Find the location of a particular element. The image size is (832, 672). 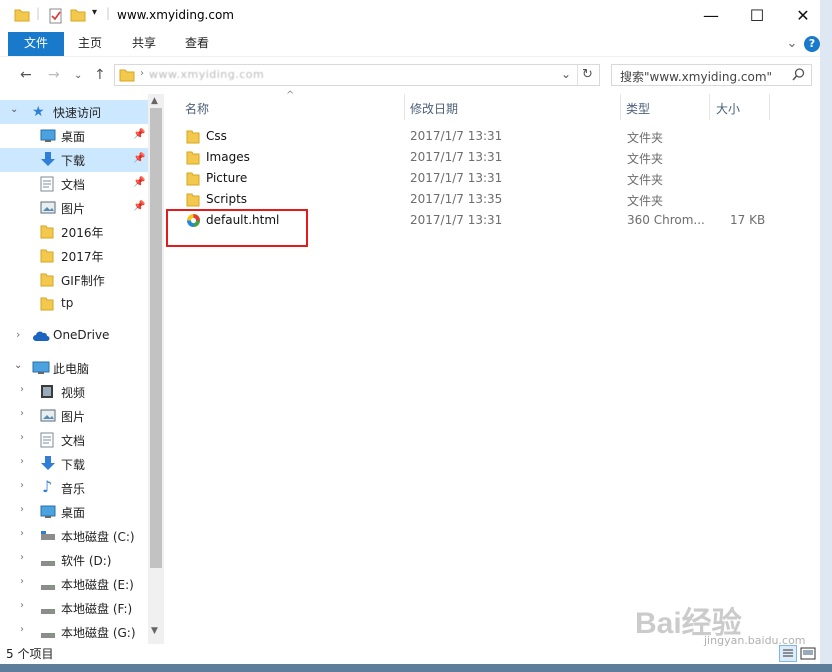

scroll-thumb is located at coordinates (156, 338).